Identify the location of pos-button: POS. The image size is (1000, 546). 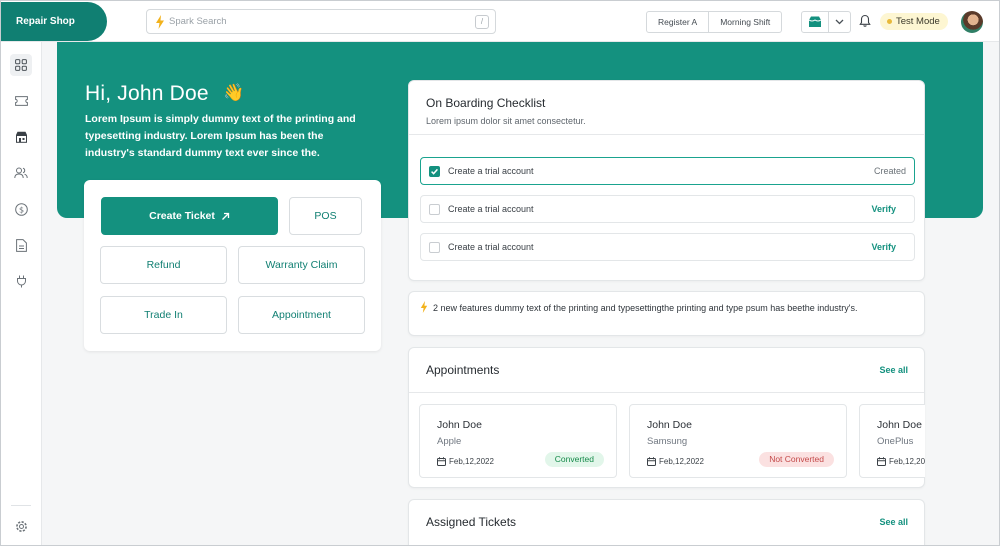
(325, 216).